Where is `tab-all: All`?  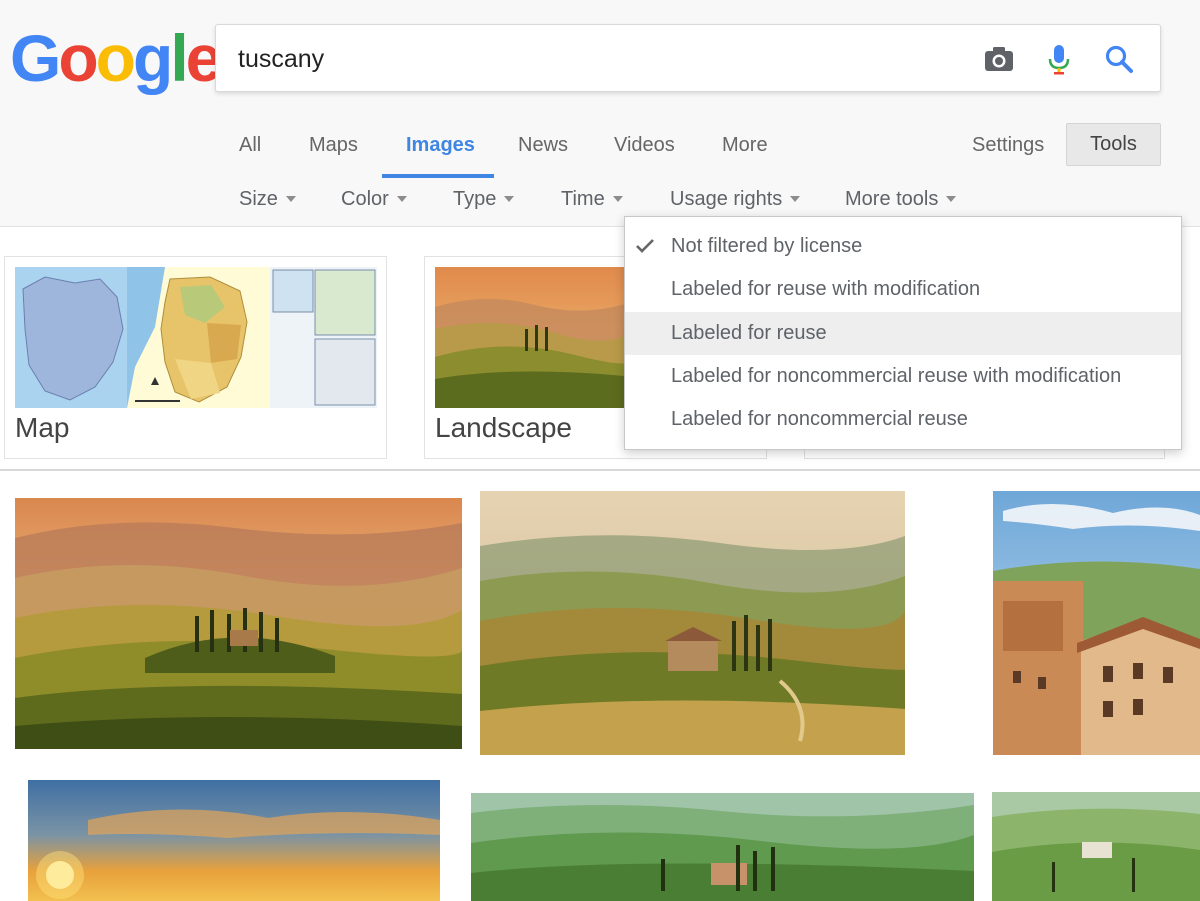 tab-all: All is located at coordinates (250, 145).